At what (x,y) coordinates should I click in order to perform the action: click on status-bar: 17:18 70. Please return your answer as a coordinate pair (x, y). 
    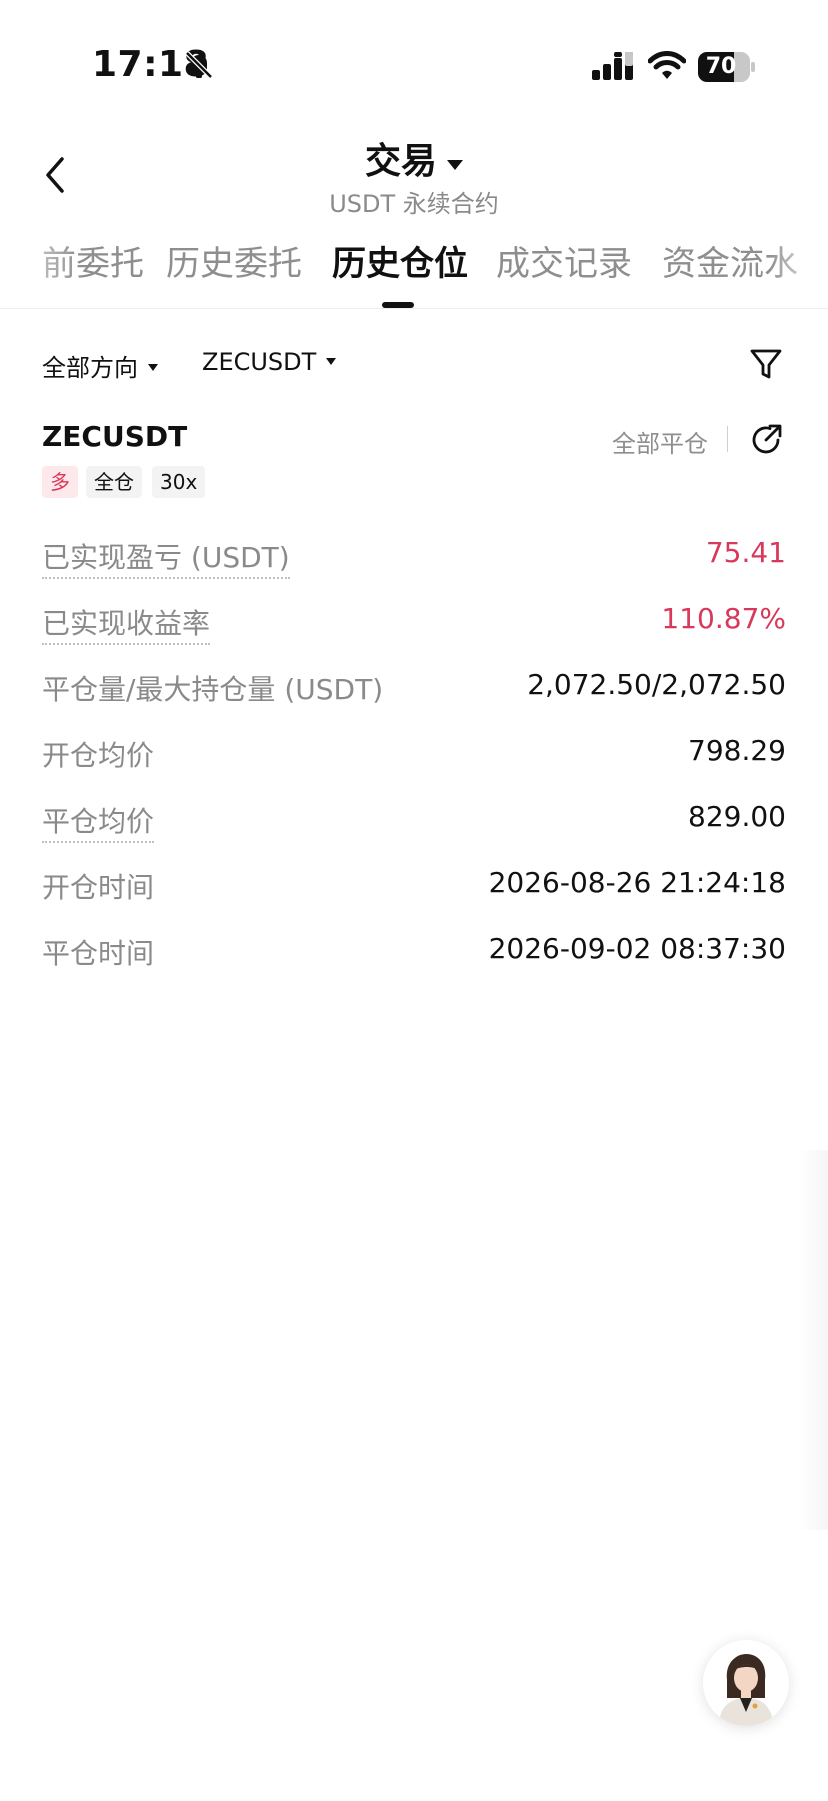
    Looking at the image, I should click on (414, 60).